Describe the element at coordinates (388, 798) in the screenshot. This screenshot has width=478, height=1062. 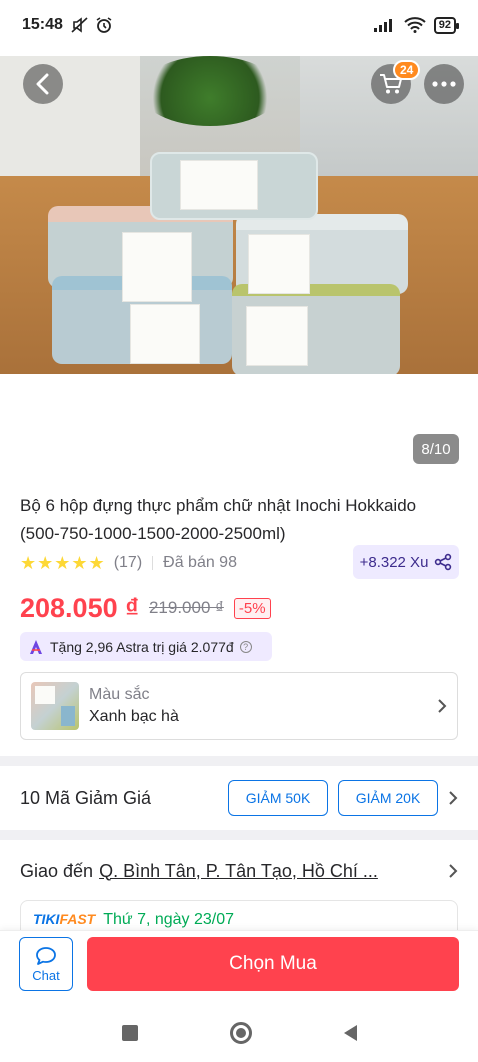
I see `coupon-20k: GIẢM 20K` at that location.